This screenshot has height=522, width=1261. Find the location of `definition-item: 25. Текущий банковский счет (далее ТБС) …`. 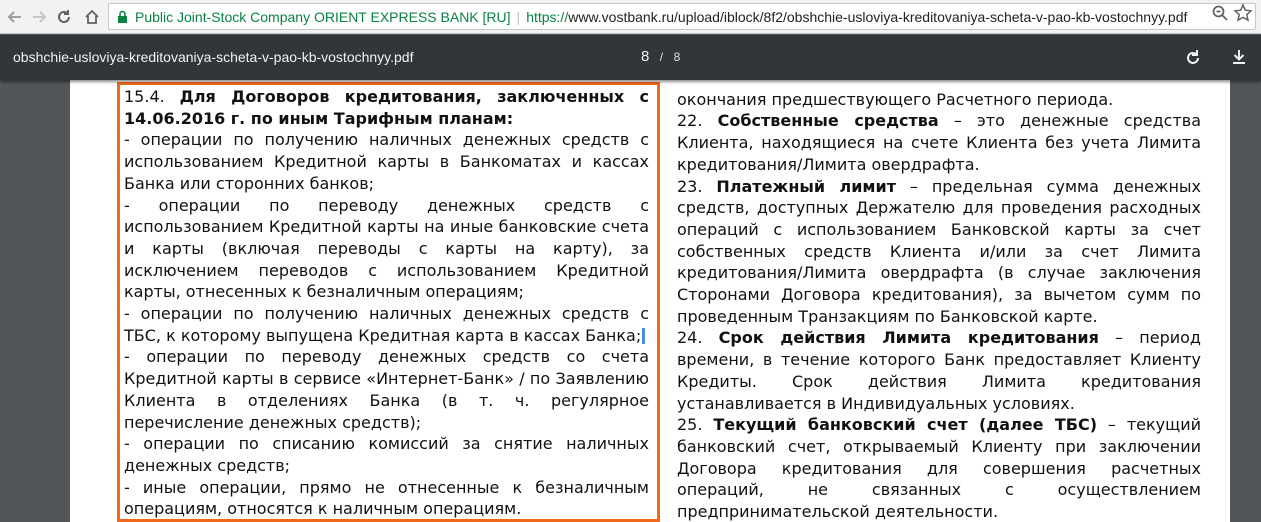

definition-item: 25. Текущий банковский счет (далее ТБС) … is located at coordinates (939, 468).